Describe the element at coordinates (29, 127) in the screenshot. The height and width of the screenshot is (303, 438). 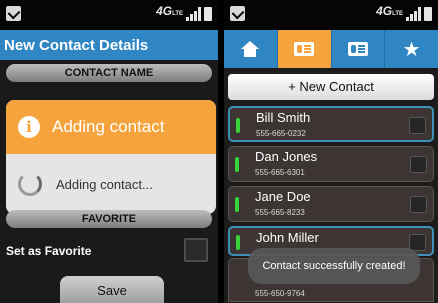
I see `info-icon: i` at that location.